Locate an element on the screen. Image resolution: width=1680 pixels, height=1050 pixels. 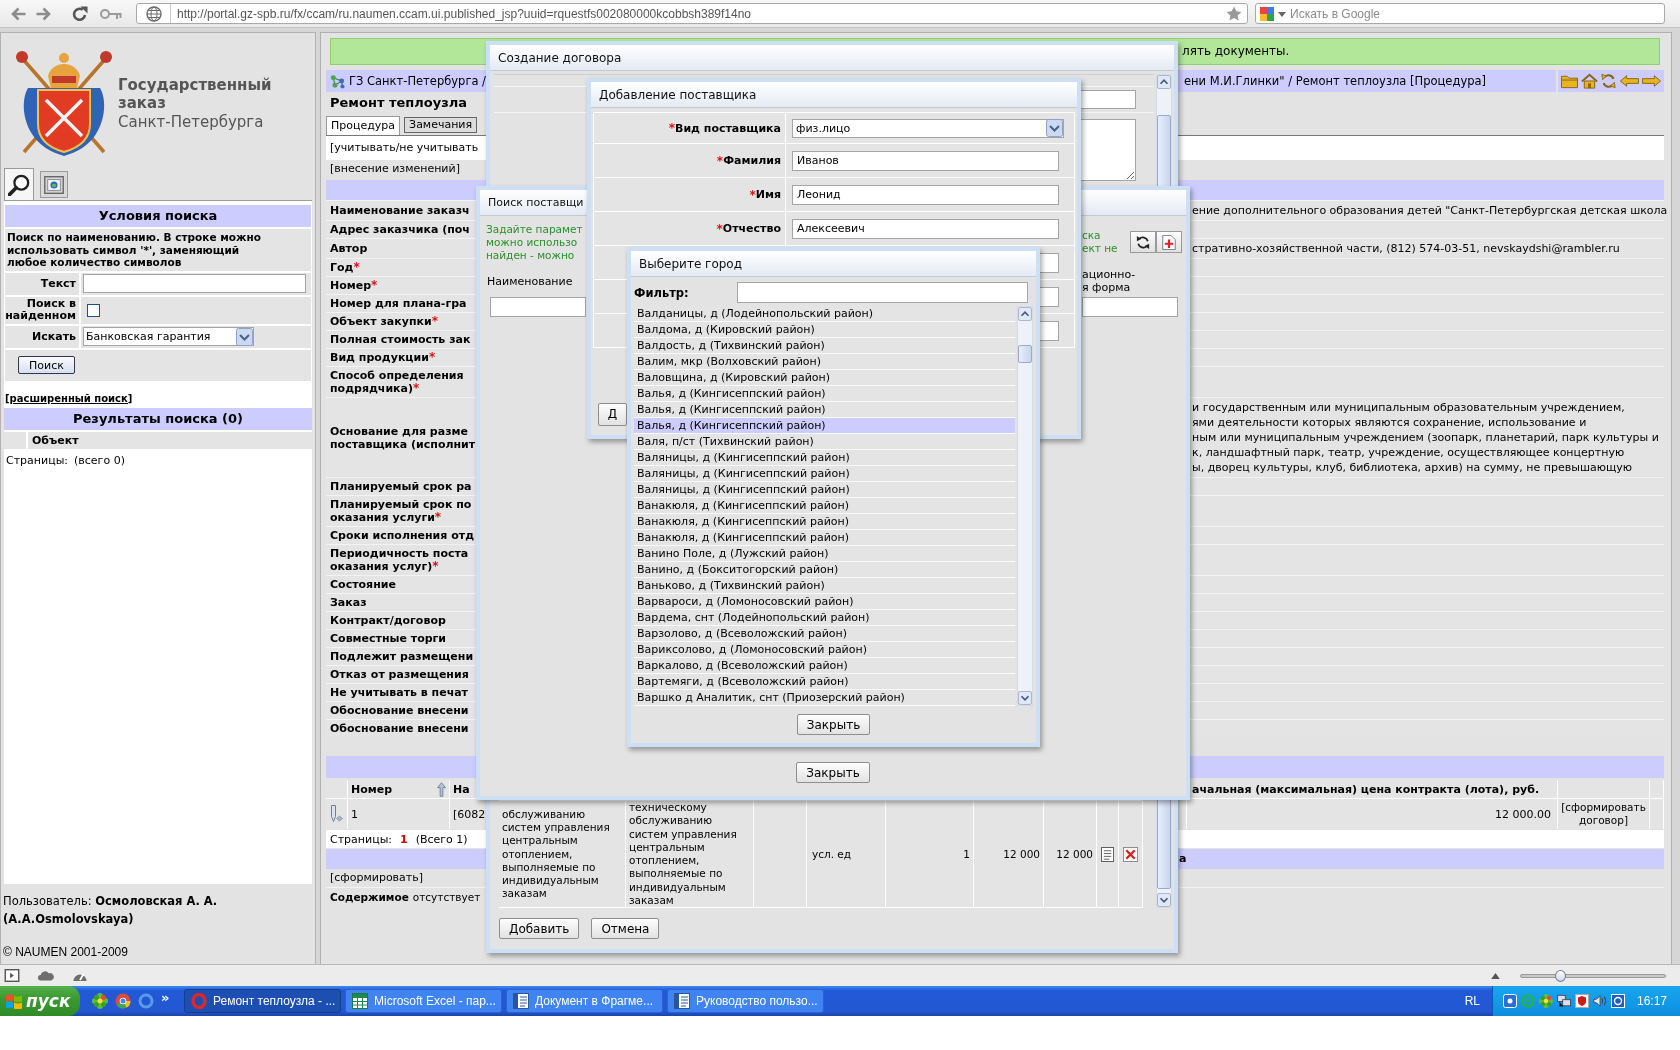
tab: Процедура is located at coordinates (363, 125).